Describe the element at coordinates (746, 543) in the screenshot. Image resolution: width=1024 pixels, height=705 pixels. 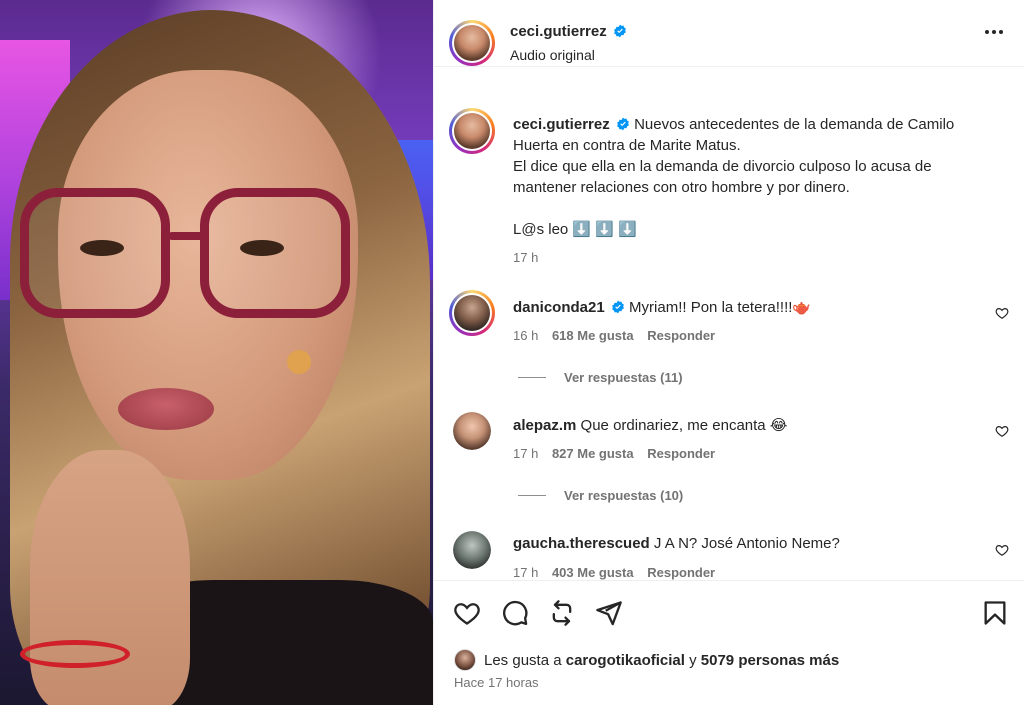
I see `comment-text: J A N? José Antonio Neme?` at that location.